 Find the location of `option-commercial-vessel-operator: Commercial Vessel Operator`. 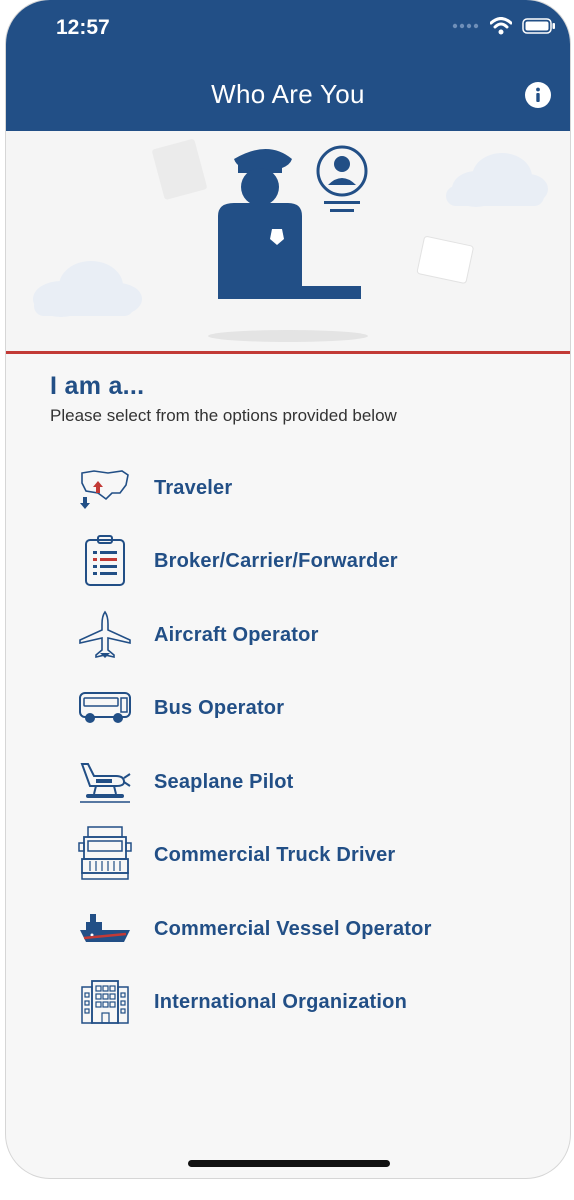

option-commercial-vessel-operator: Commercial Vessel Operator is located at coordinates (298, 929).